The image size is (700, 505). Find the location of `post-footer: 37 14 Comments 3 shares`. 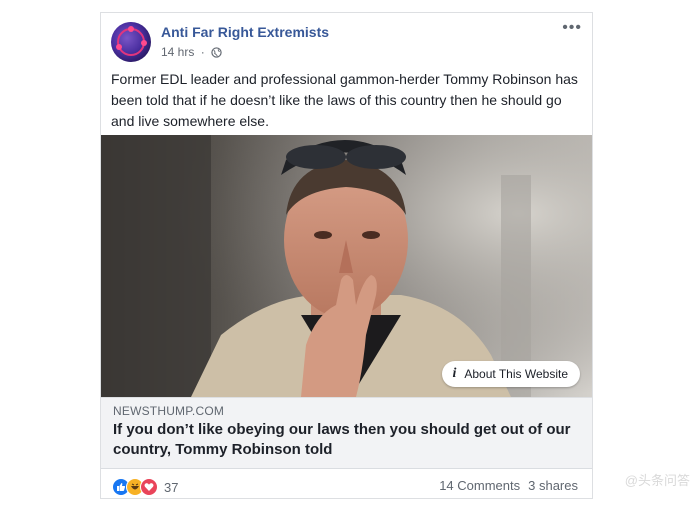

post-footer: 37 14 Comments 3 shares is located at coordinates (346, 483).